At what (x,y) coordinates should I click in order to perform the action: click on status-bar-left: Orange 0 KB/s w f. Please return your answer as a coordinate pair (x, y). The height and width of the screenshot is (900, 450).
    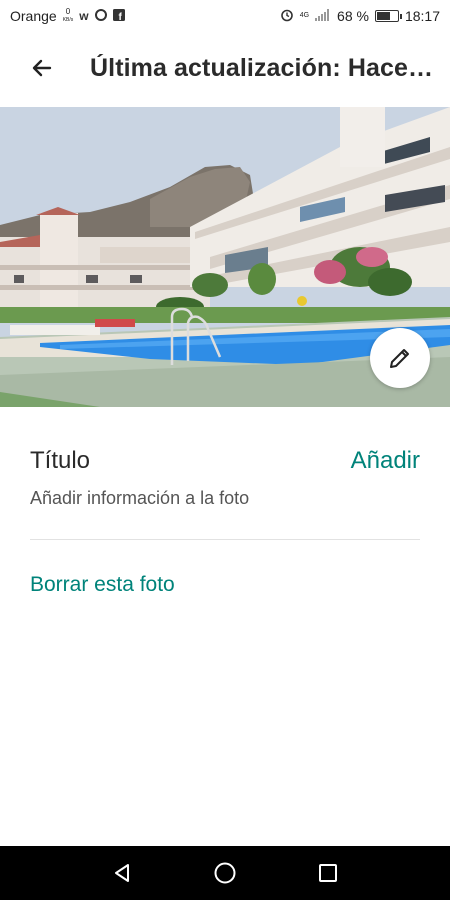
    Looking at the image, I should click on (67, 16).